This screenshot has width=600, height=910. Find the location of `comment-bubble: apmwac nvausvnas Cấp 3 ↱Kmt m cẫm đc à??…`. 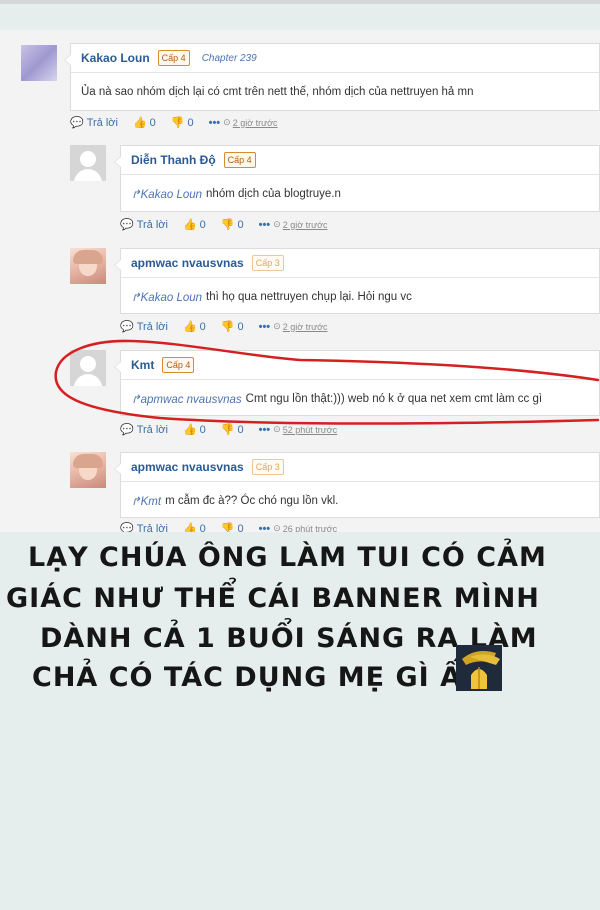

comment-bubble: apmwac nvausvnas Cấp 3 ↱Kmt m cẫm đc à??… is located at coordinates (357, 486).